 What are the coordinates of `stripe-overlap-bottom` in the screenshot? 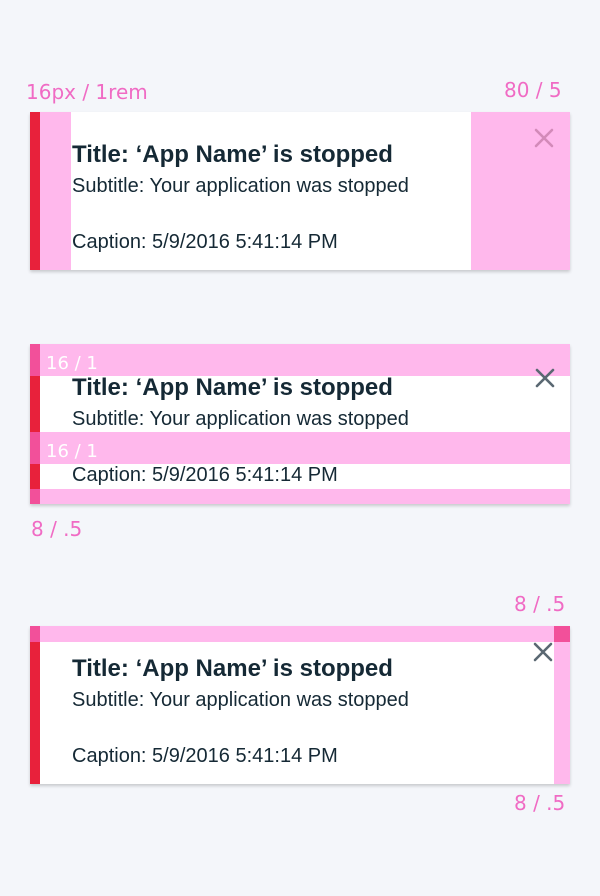 It's located at (35, 496).